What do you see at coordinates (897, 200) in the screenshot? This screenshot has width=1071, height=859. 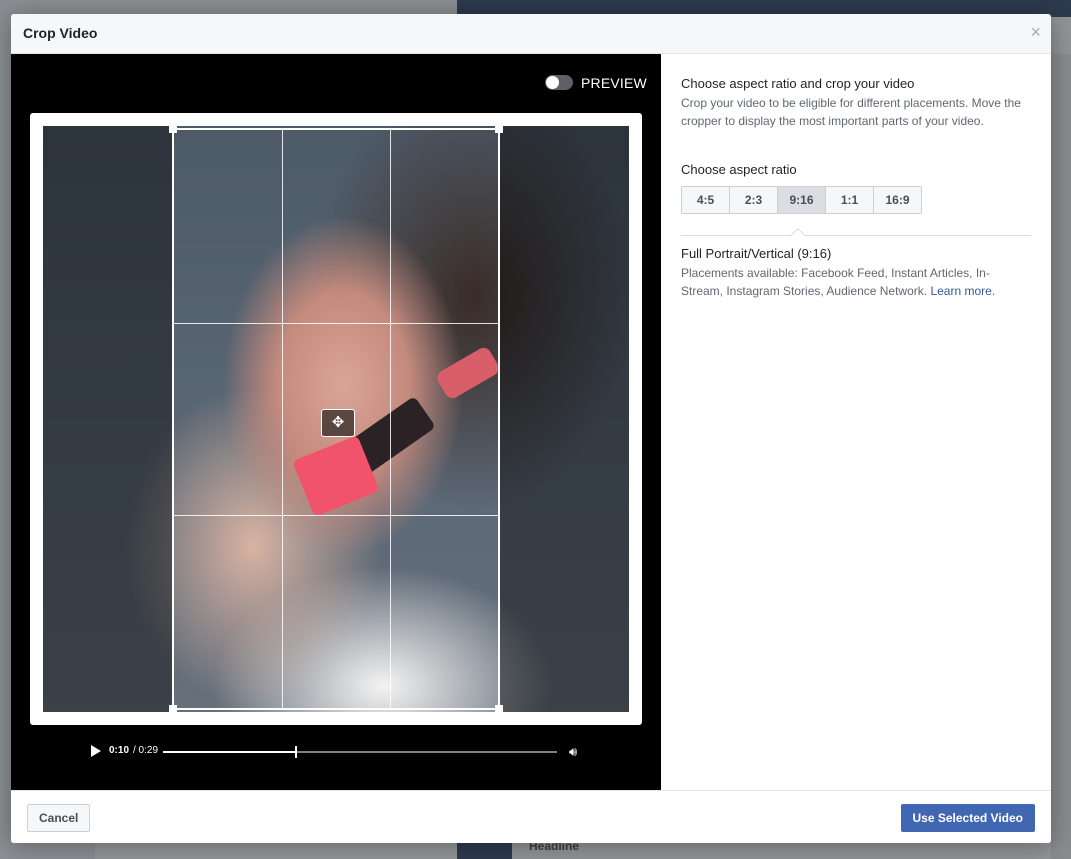 I see `aspect-ratio-option: 16:9` at bounding box center [897, 200].